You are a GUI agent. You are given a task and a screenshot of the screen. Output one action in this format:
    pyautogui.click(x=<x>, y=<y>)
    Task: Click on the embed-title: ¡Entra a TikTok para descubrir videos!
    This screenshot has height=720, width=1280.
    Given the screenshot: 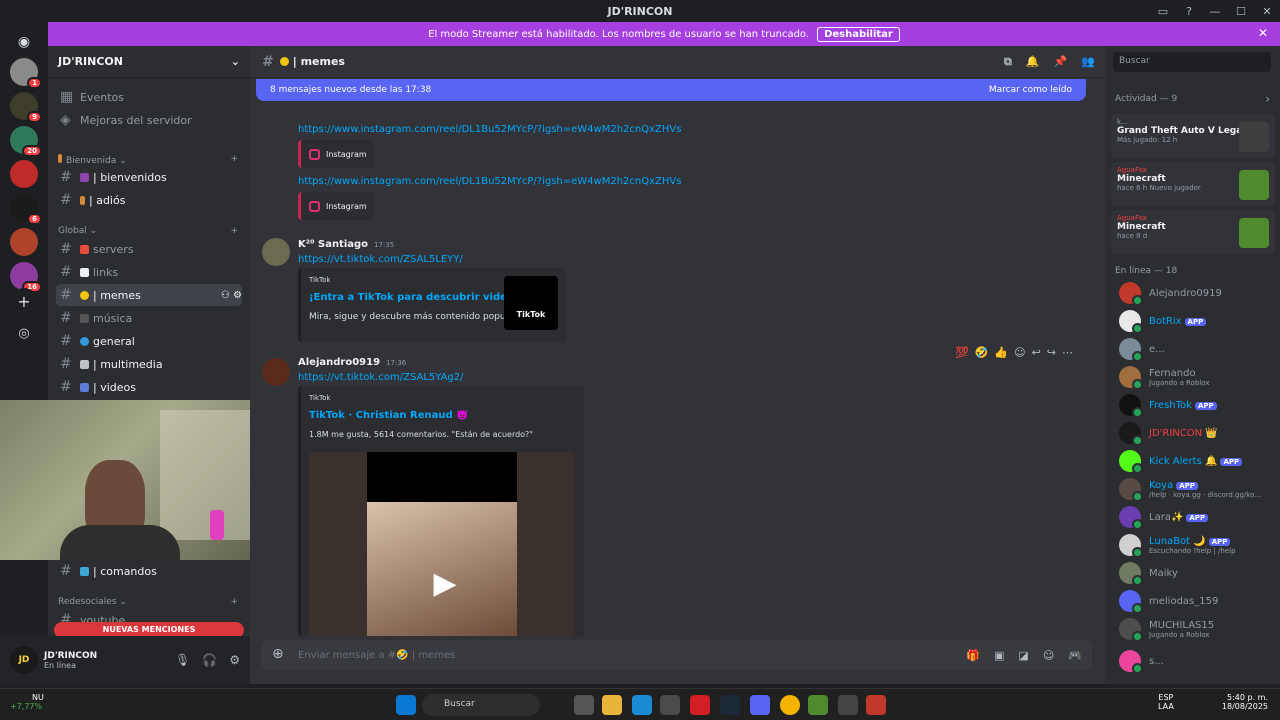 What is the action you would take?
    pyautogui.click(x=416, y=297)
    